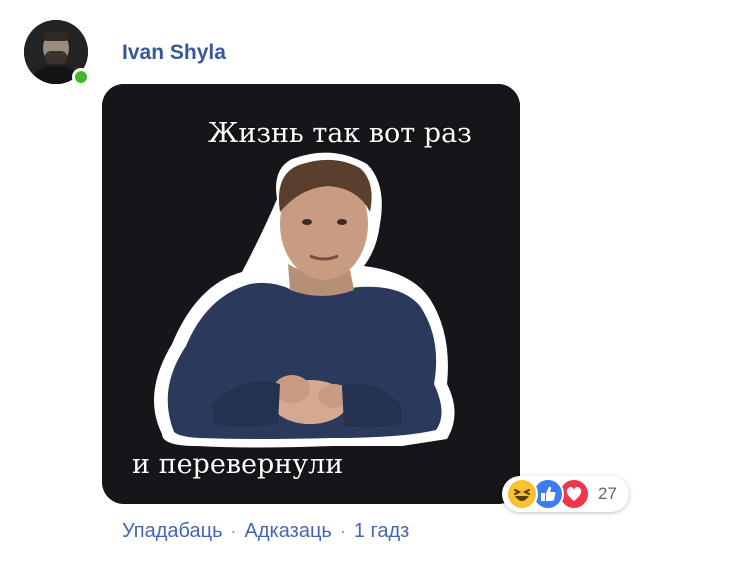 Image resolution: width=732 pixels, height=568 pixels. What do you see at coordinates (565, 494) in the screenshot?
I see `reactions-summary: 27` at bounding box center [565, 494].